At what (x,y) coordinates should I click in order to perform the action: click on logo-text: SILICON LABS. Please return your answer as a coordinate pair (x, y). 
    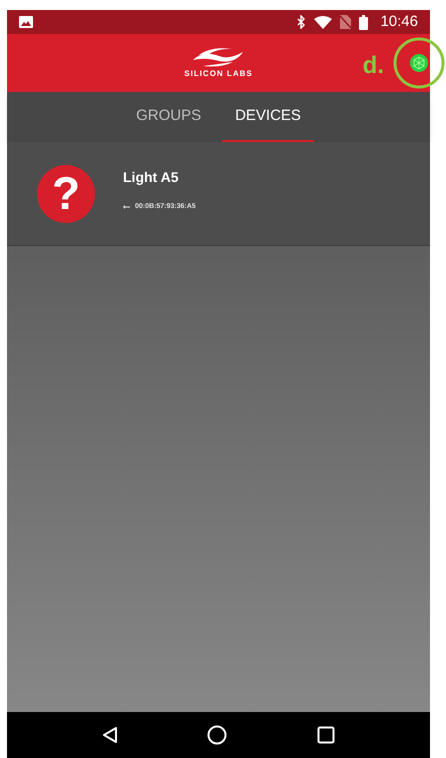
    Looking at the image, I should click on (218, 74).